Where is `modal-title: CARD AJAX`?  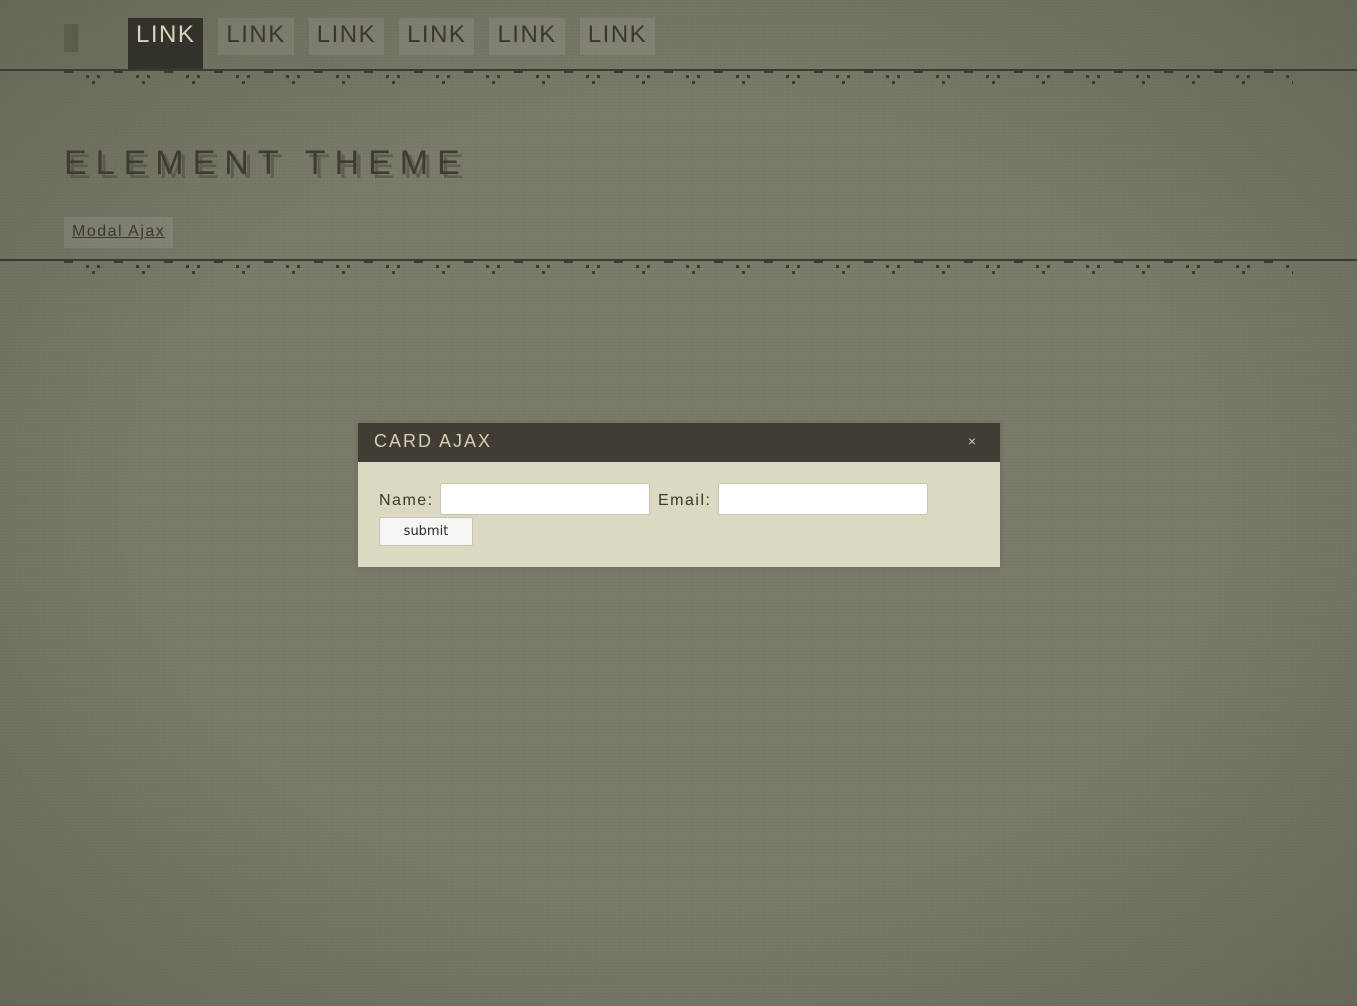 modal-title: CARD AJAX is located at coordinates (433, 441).